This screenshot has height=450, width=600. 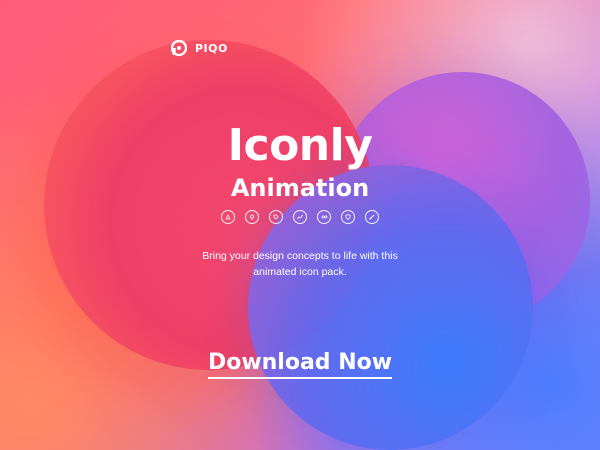 I want to click on bulb-icon, so click(x=252, y=217).